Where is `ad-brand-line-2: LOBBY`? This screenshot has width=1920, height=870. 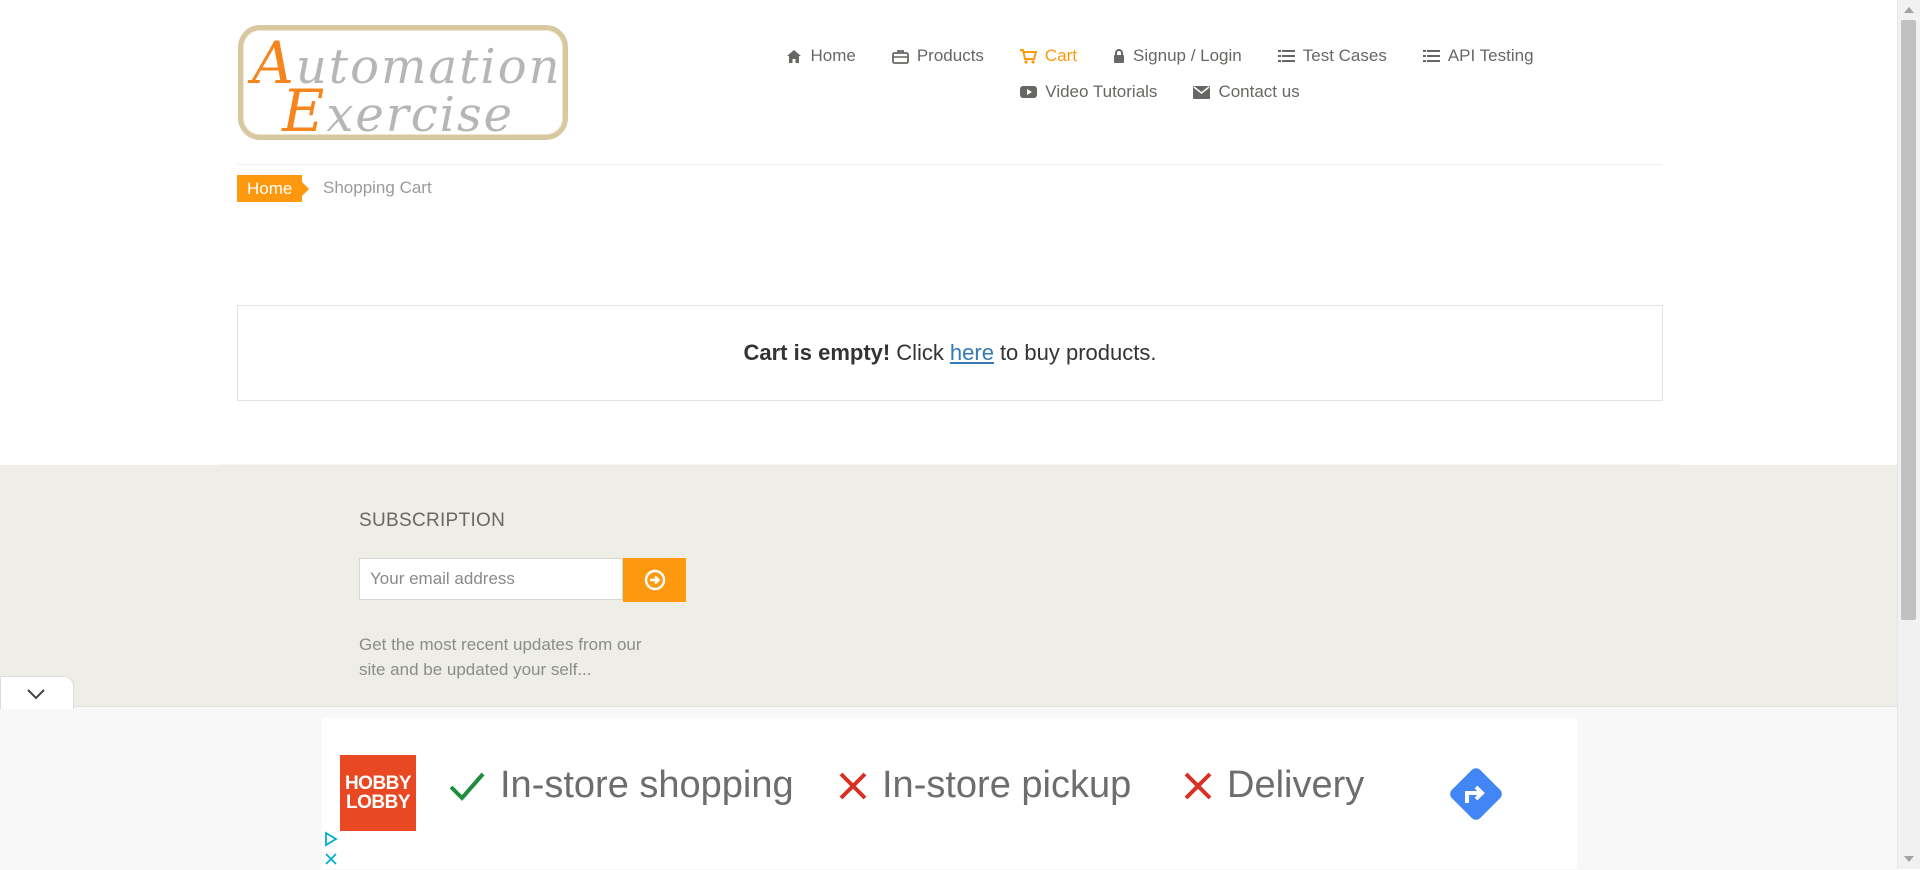 ad-brand-line-2: LOBBY is located at coordinates (378, 802).